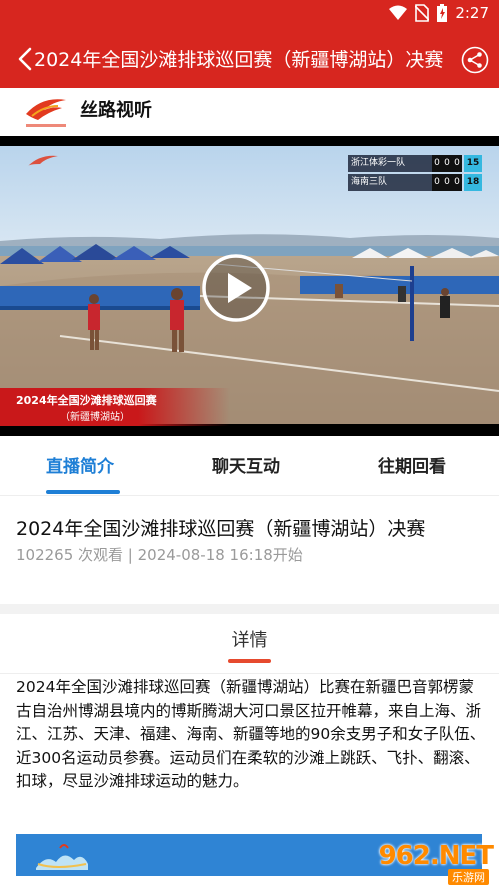 The width and height of the screenshot is (499, 887). What do you see at coordinates (86, 400) in the screenshot?
I see `caption-line1: 2024年全国沙滩排球巡回赛` at bounding box center [86, 400].